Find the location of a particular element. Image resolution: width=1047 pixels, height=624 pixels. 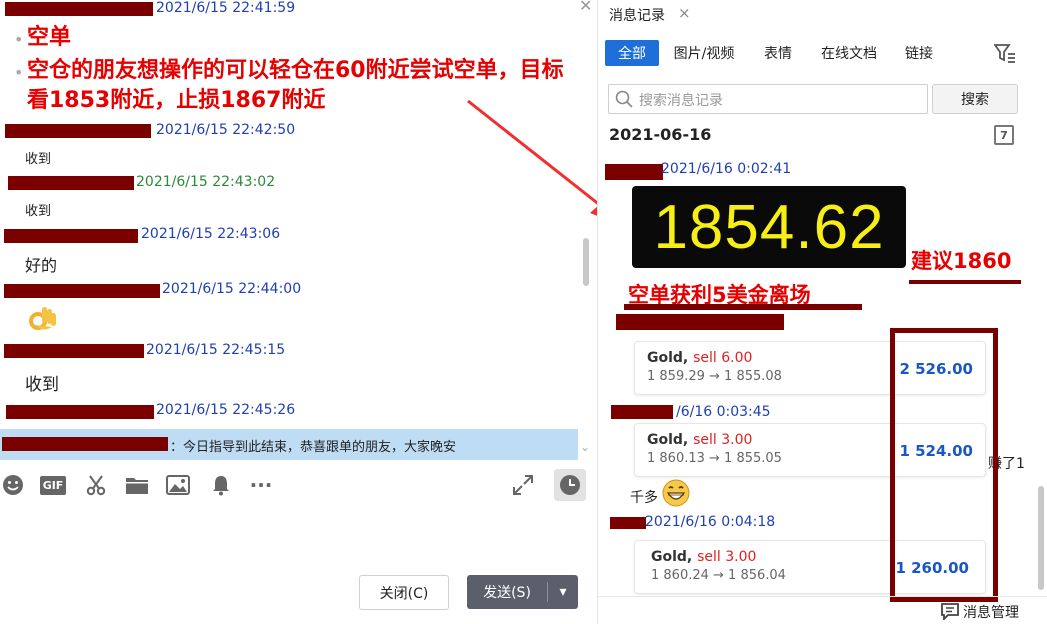

message-timestamp: 2021/6/15 22:41:59 is located at coordinates (226, 8).